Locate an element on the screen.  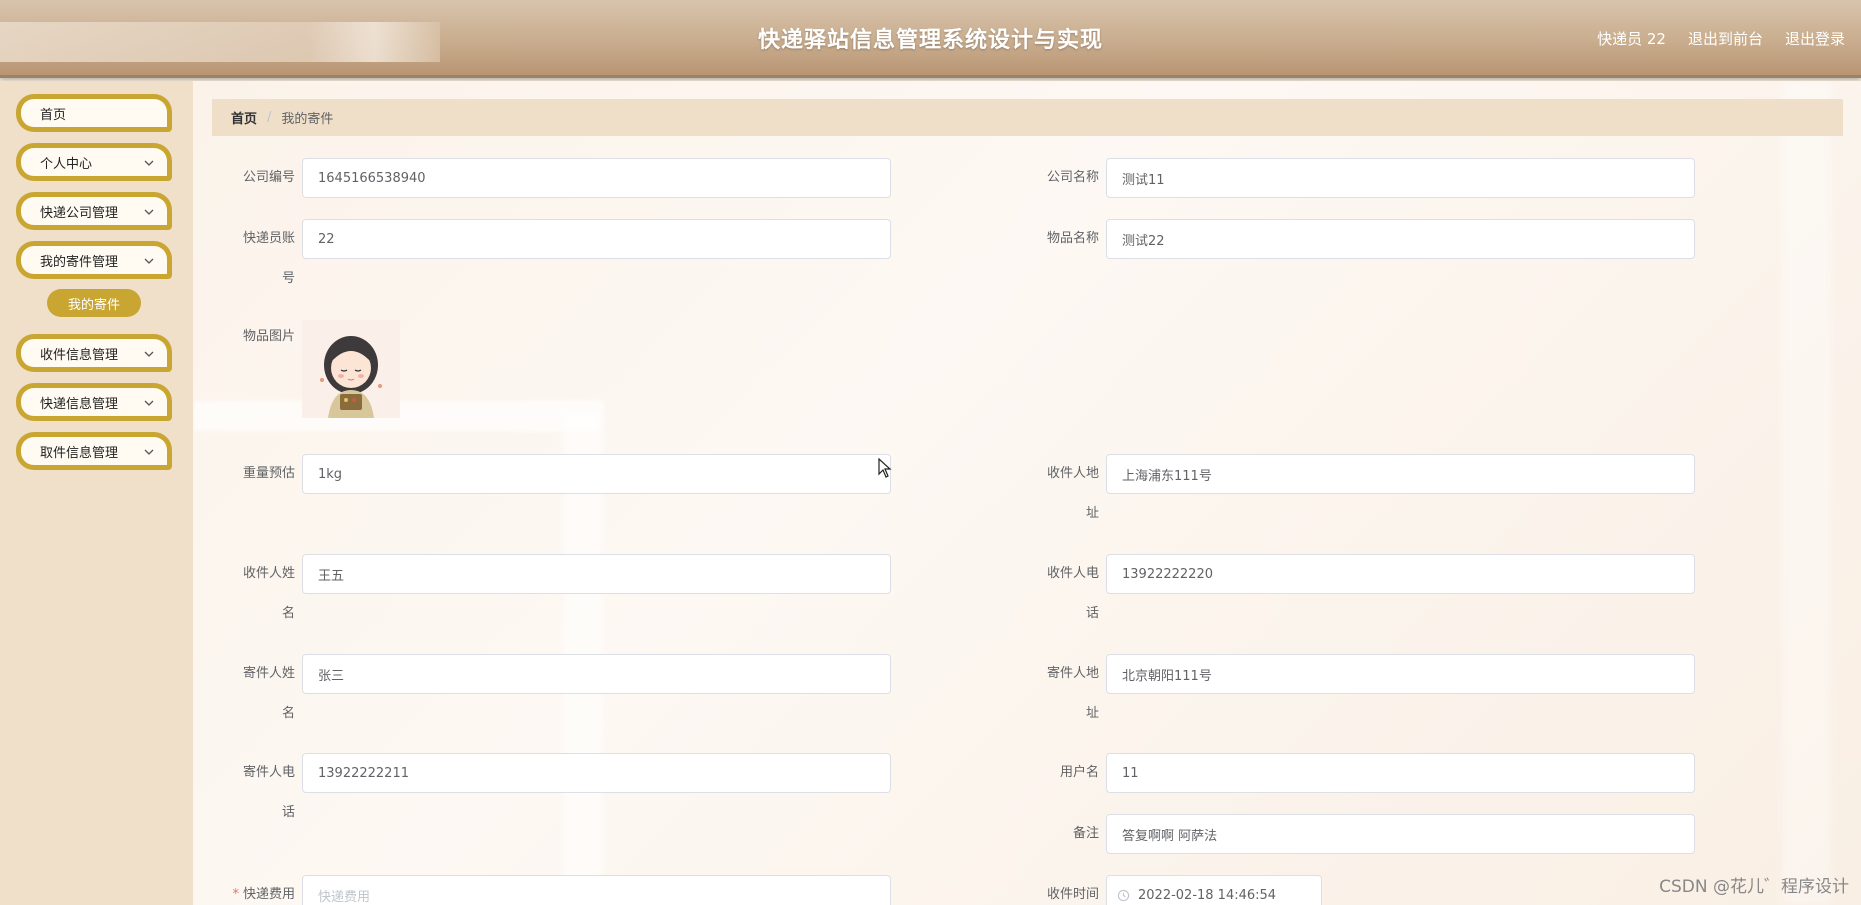
logout-link: 退出登录 is located at coordinates (1815, 38).